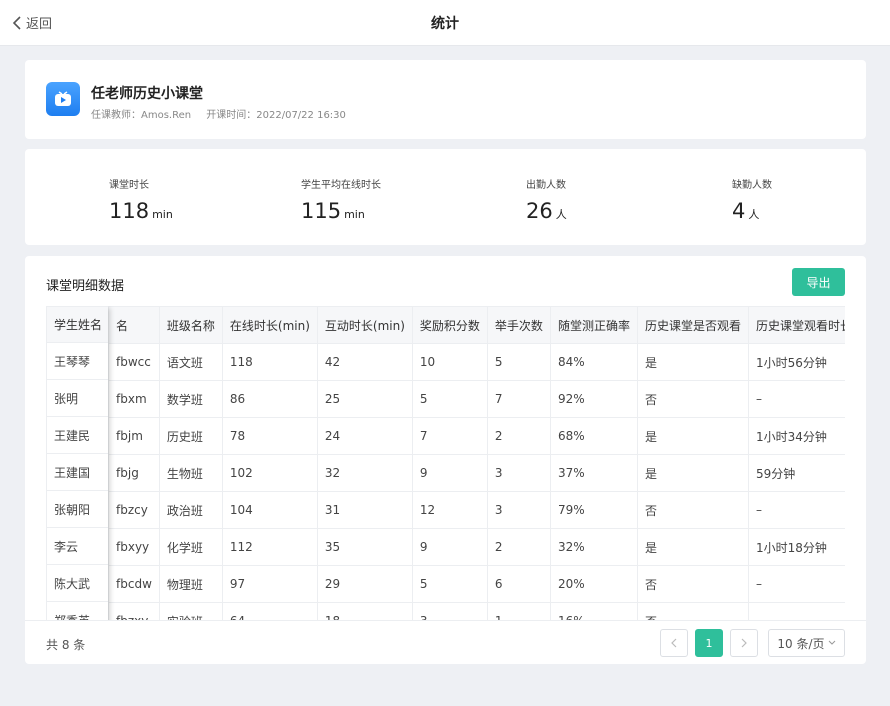 The width and height of the screenshot is (890, 706). Describe the element at coordinates (191, 510) in the screenshot. I see `table-cell: 政治班` at that location.